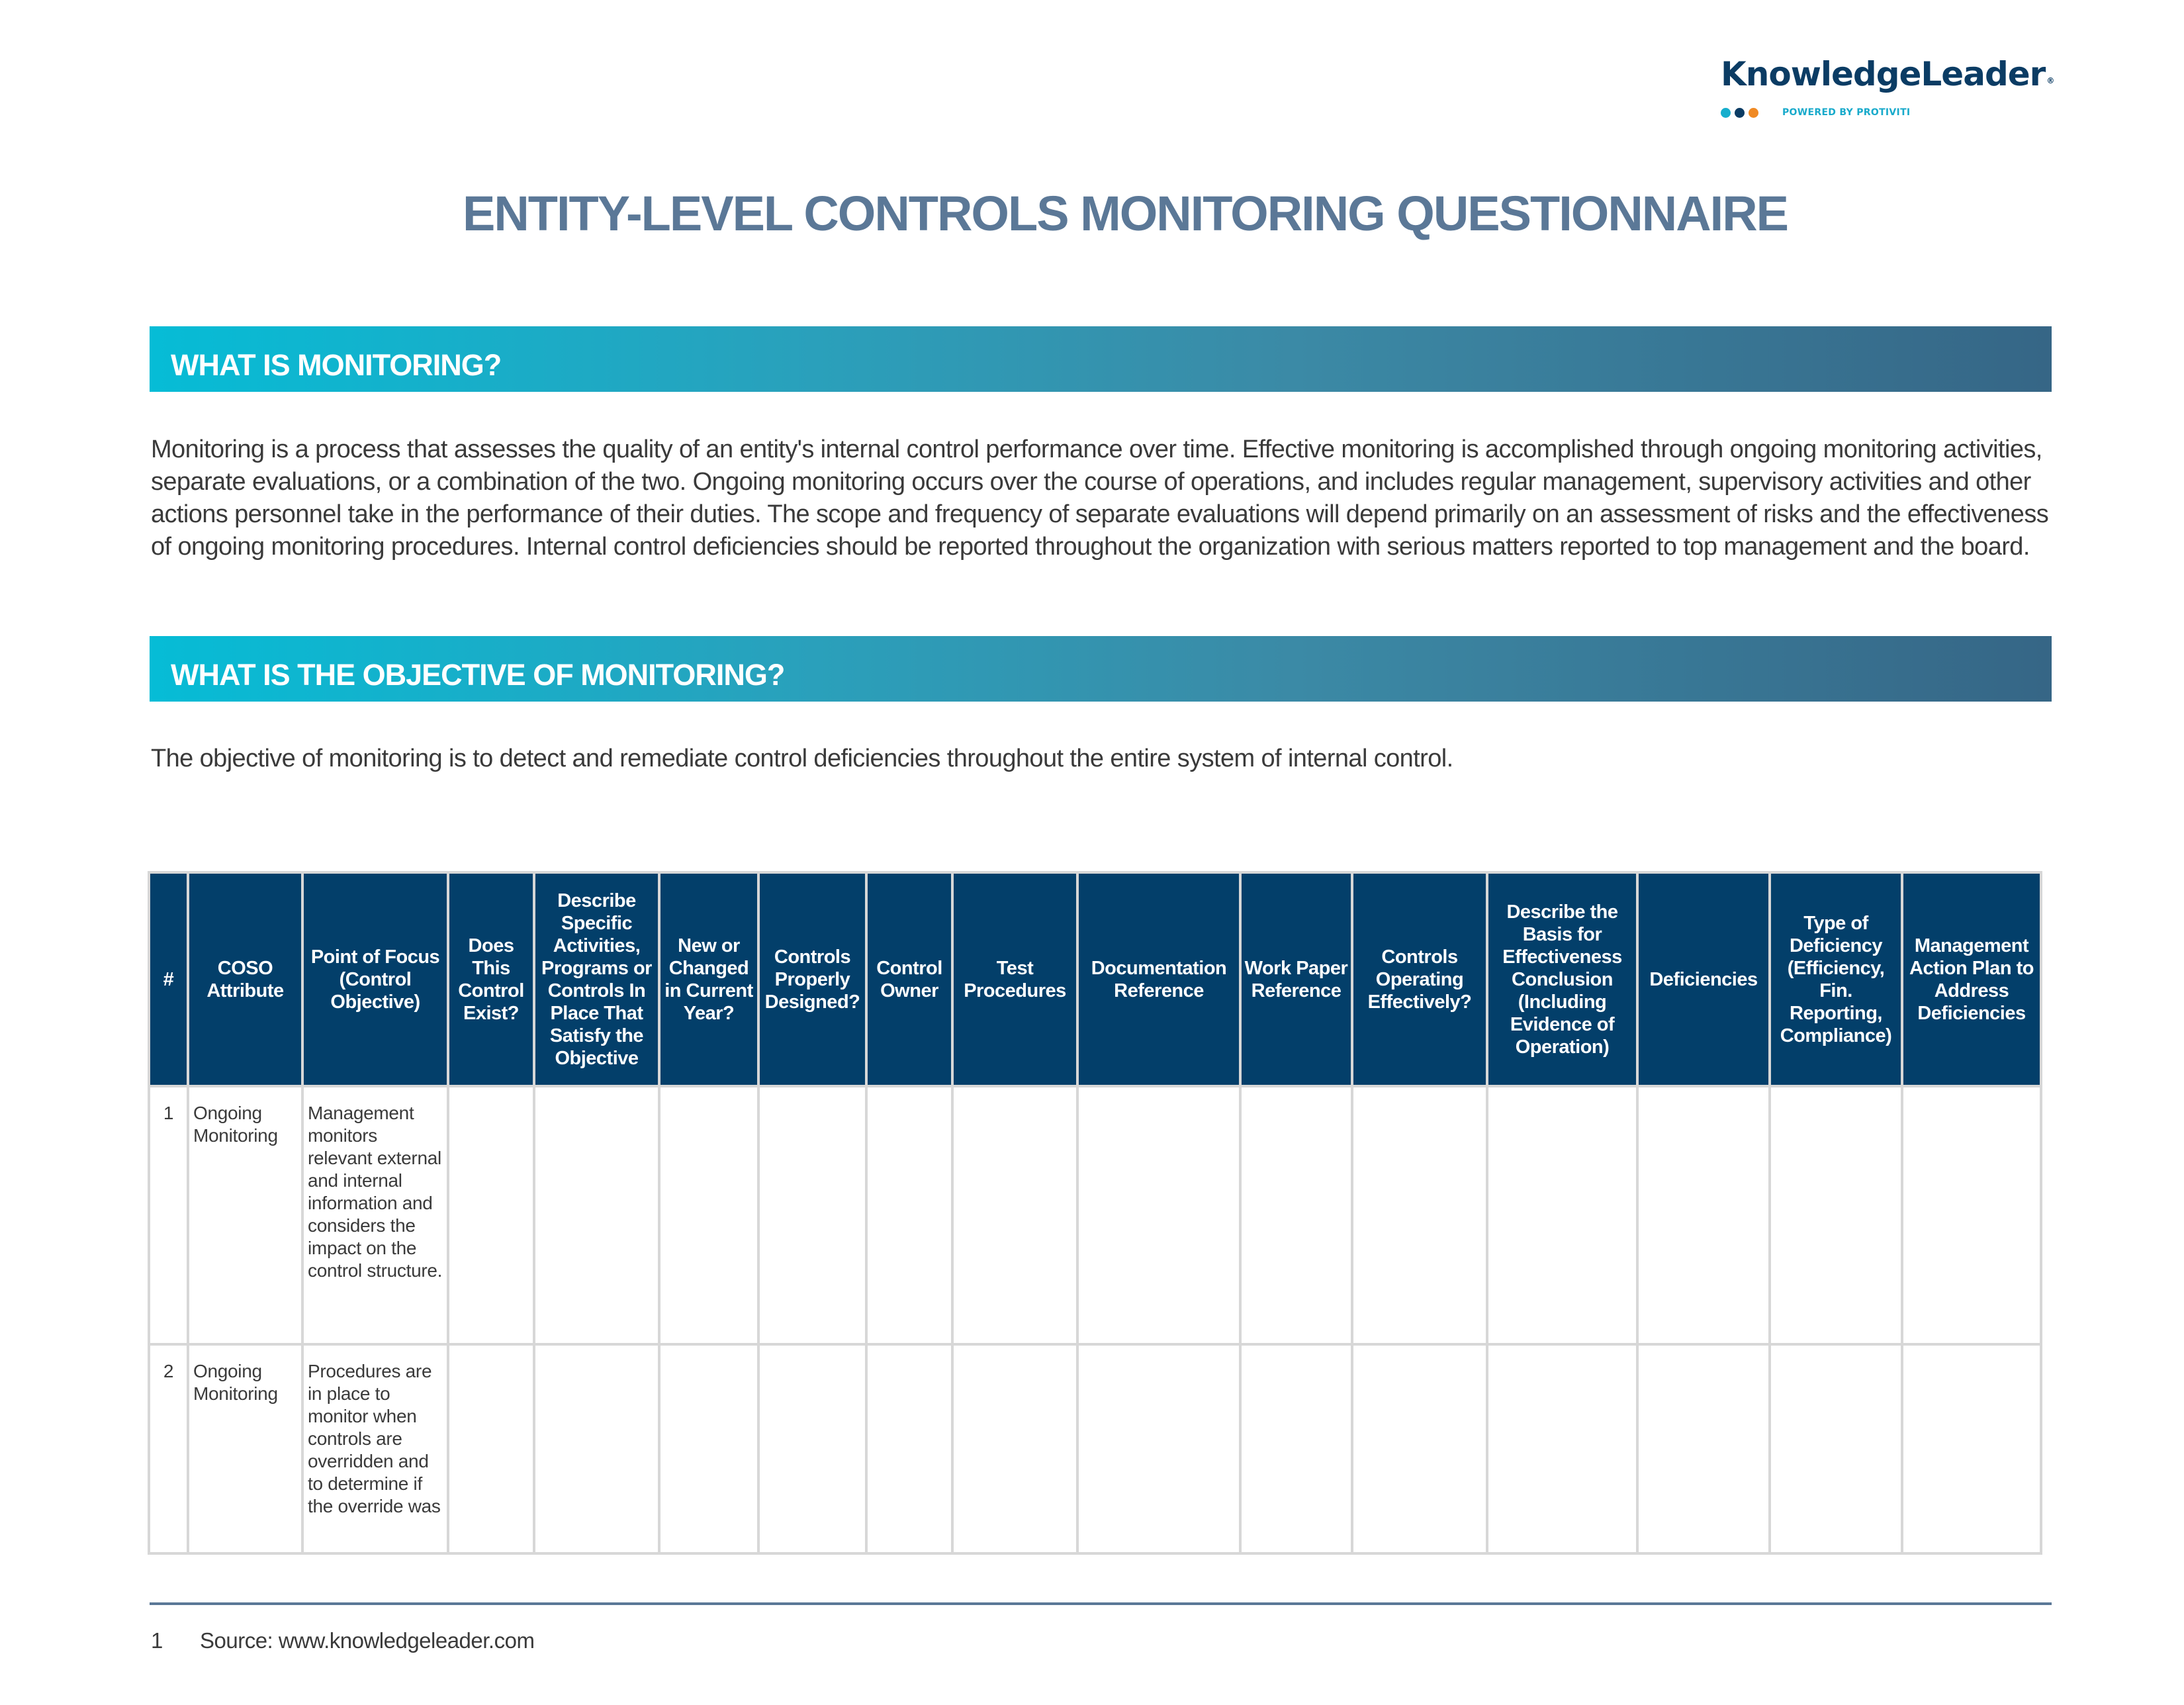 This screenshot has height=1705, width=2184. What do you see at coordinates (1101, 1603) in the screenshot?
I see `footer-divider` at bounding box center [1101, 1603].